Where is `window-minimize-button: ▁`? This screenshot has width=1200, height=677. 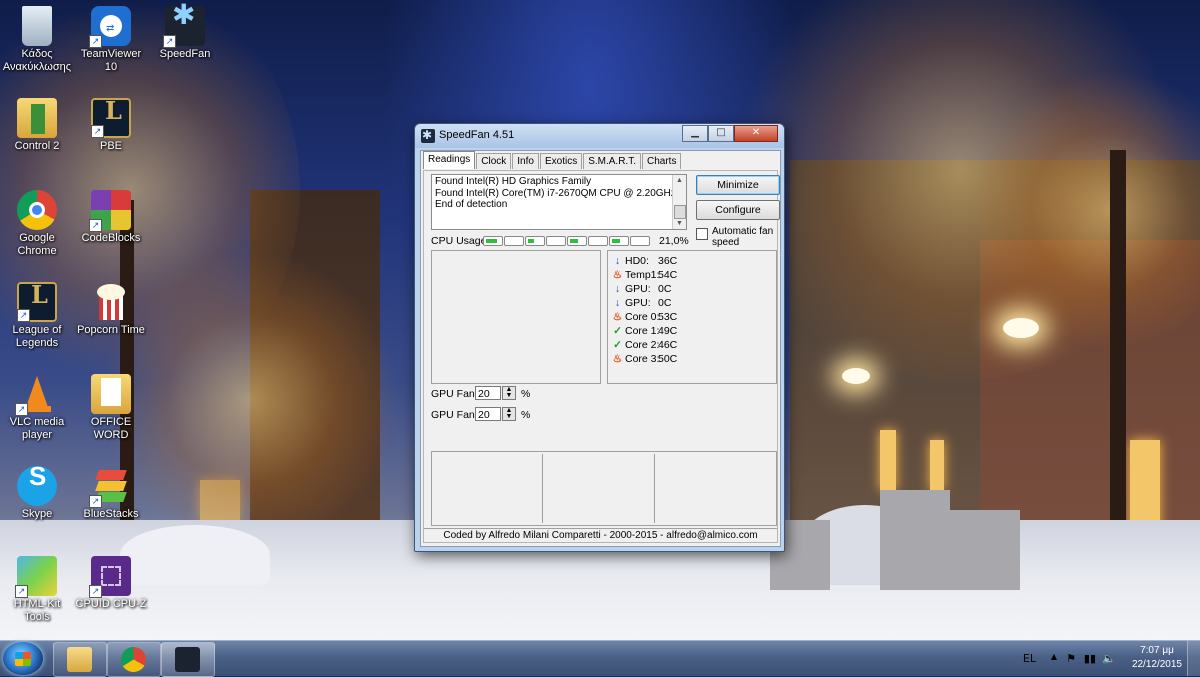
window-minimize-button: ▁ is located at coordinates (695, 133).